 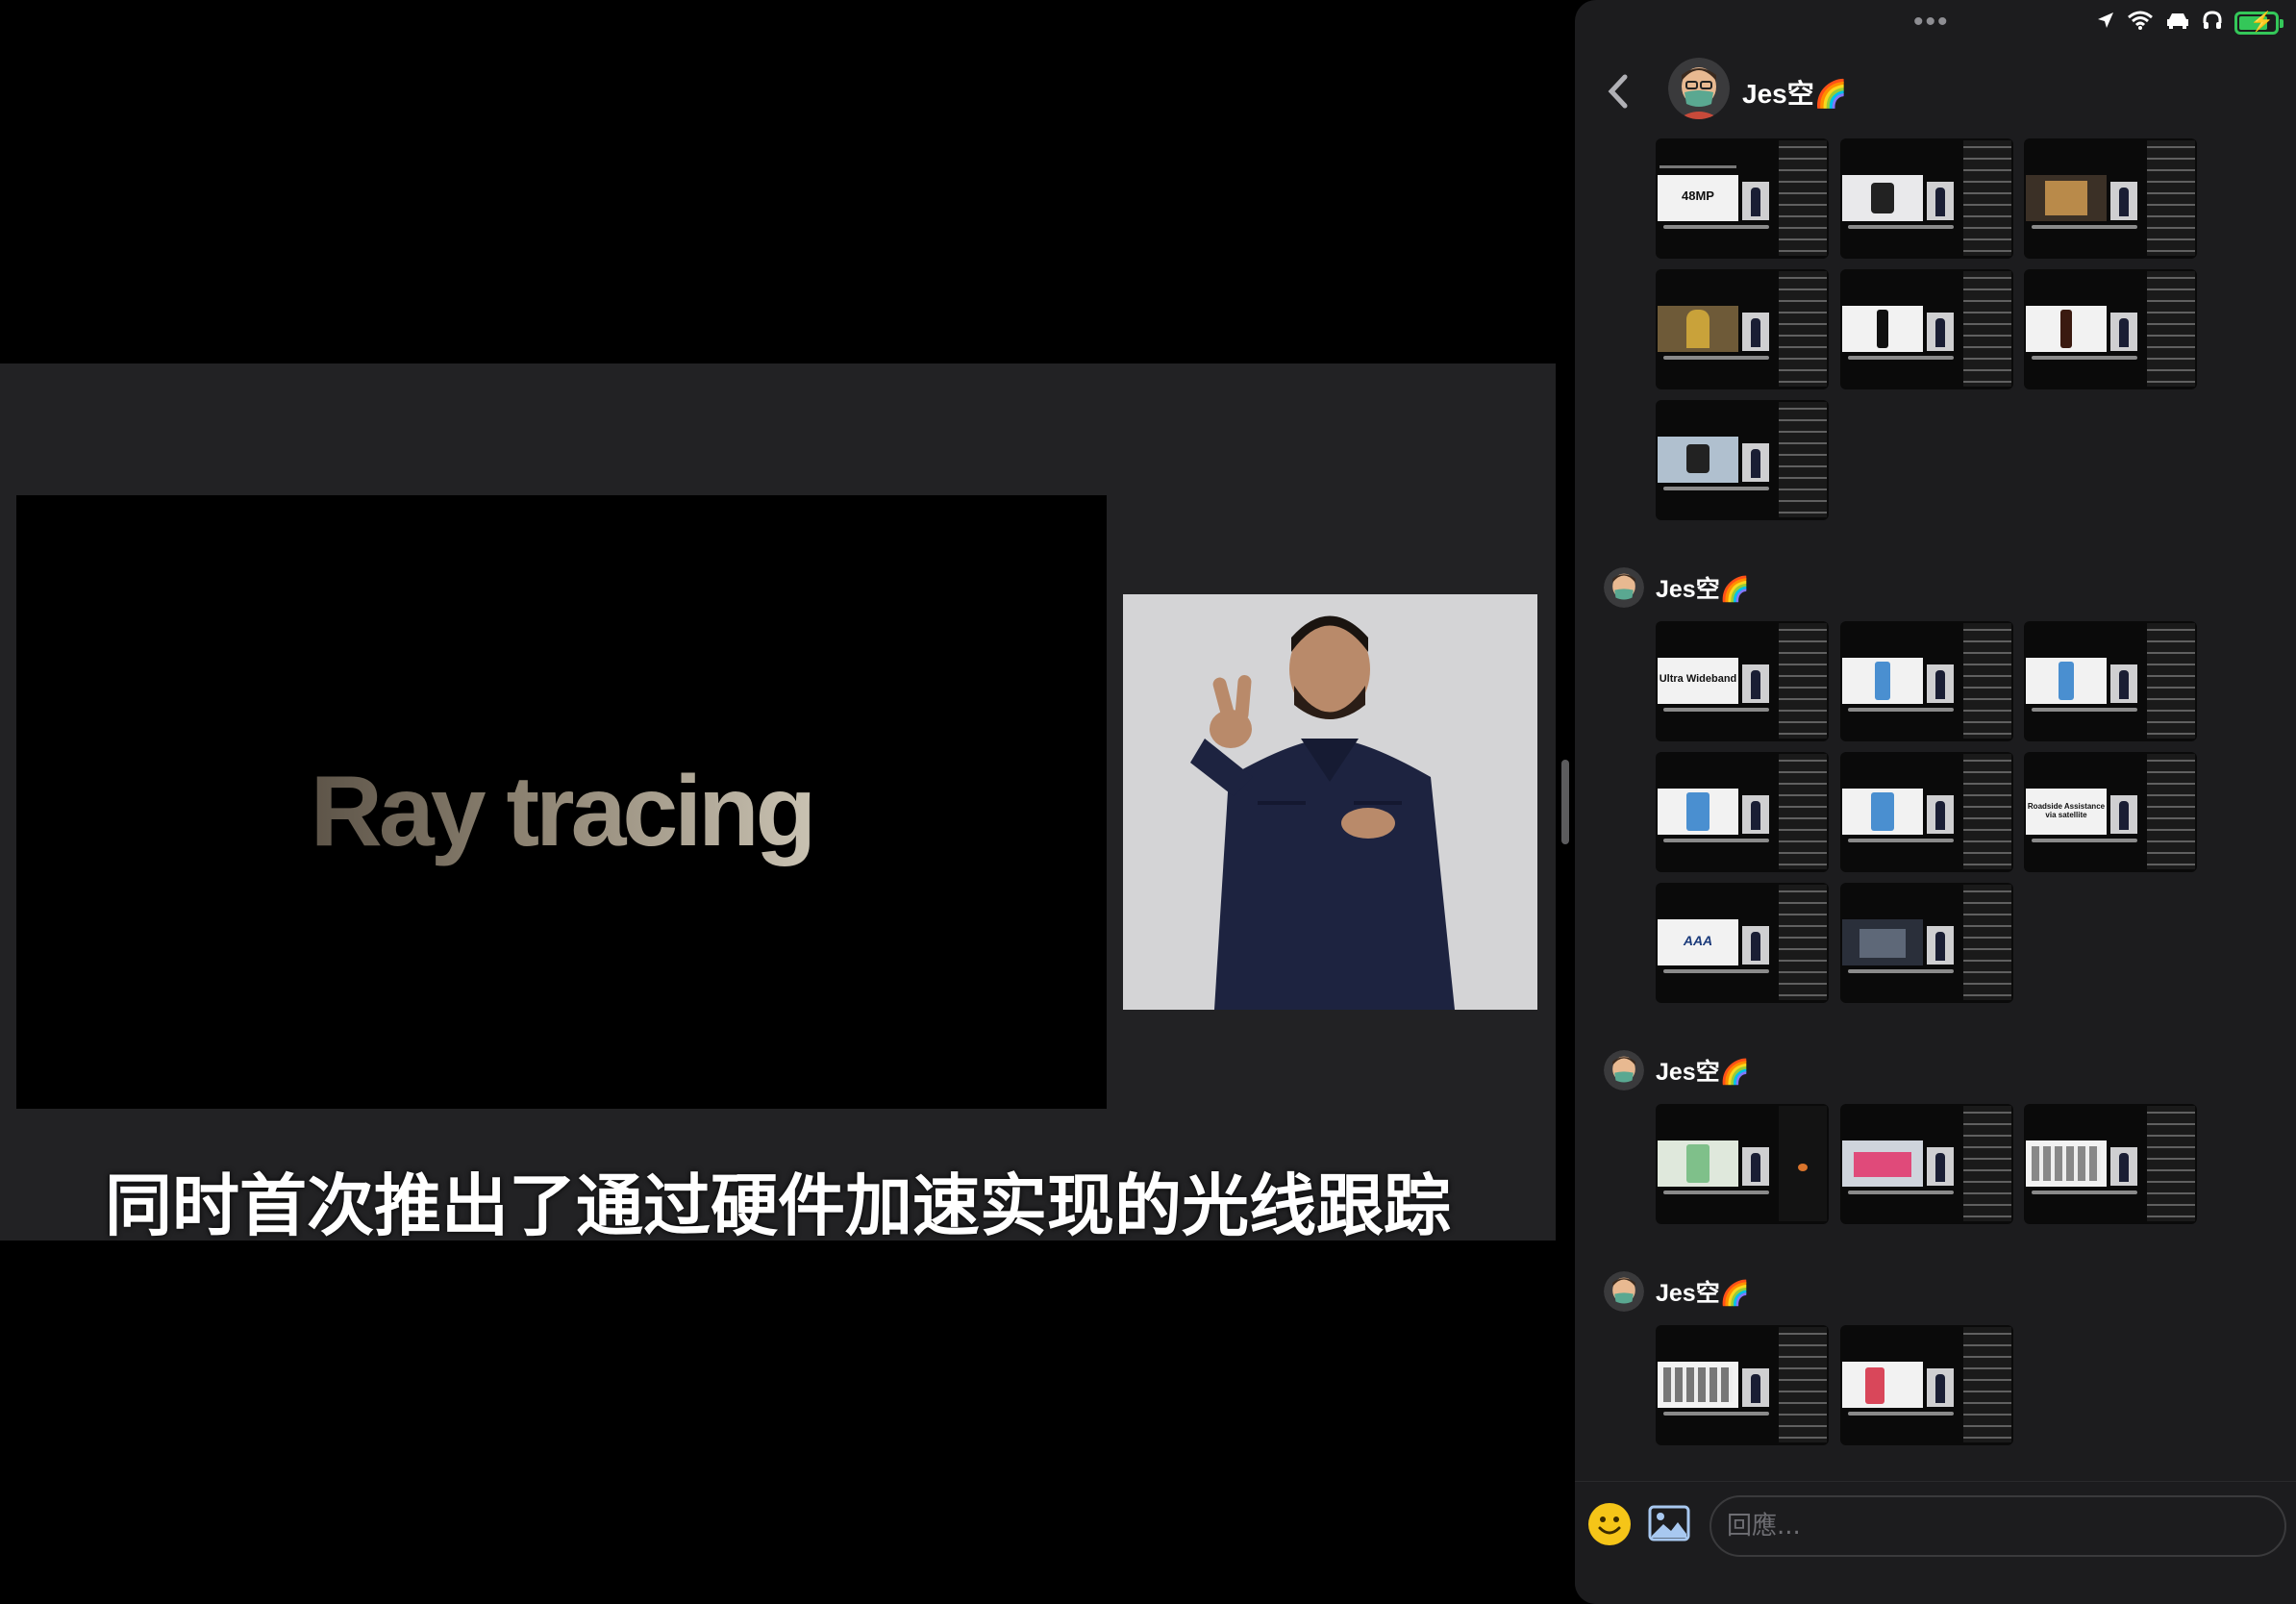 I want to click on image-thumbnail: Roadside Assistance via satellite, so click(x=2110, y=812).